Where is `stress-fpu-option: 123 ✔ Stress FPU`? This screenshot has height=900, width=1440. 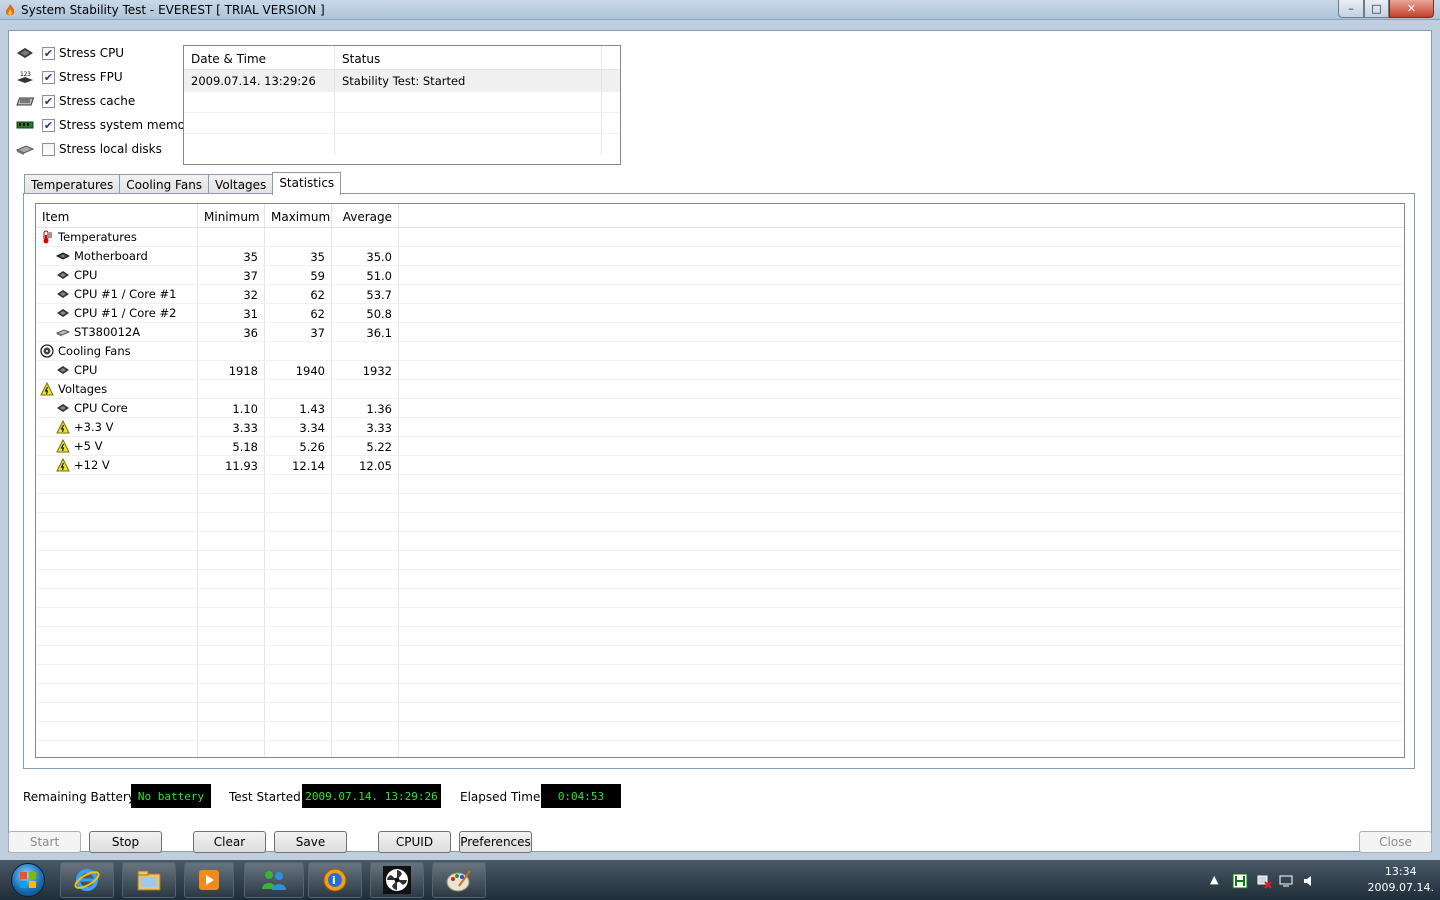
stress-fpu-option: 123 ✔ Stress FPU is located at coordinates (69, 77).